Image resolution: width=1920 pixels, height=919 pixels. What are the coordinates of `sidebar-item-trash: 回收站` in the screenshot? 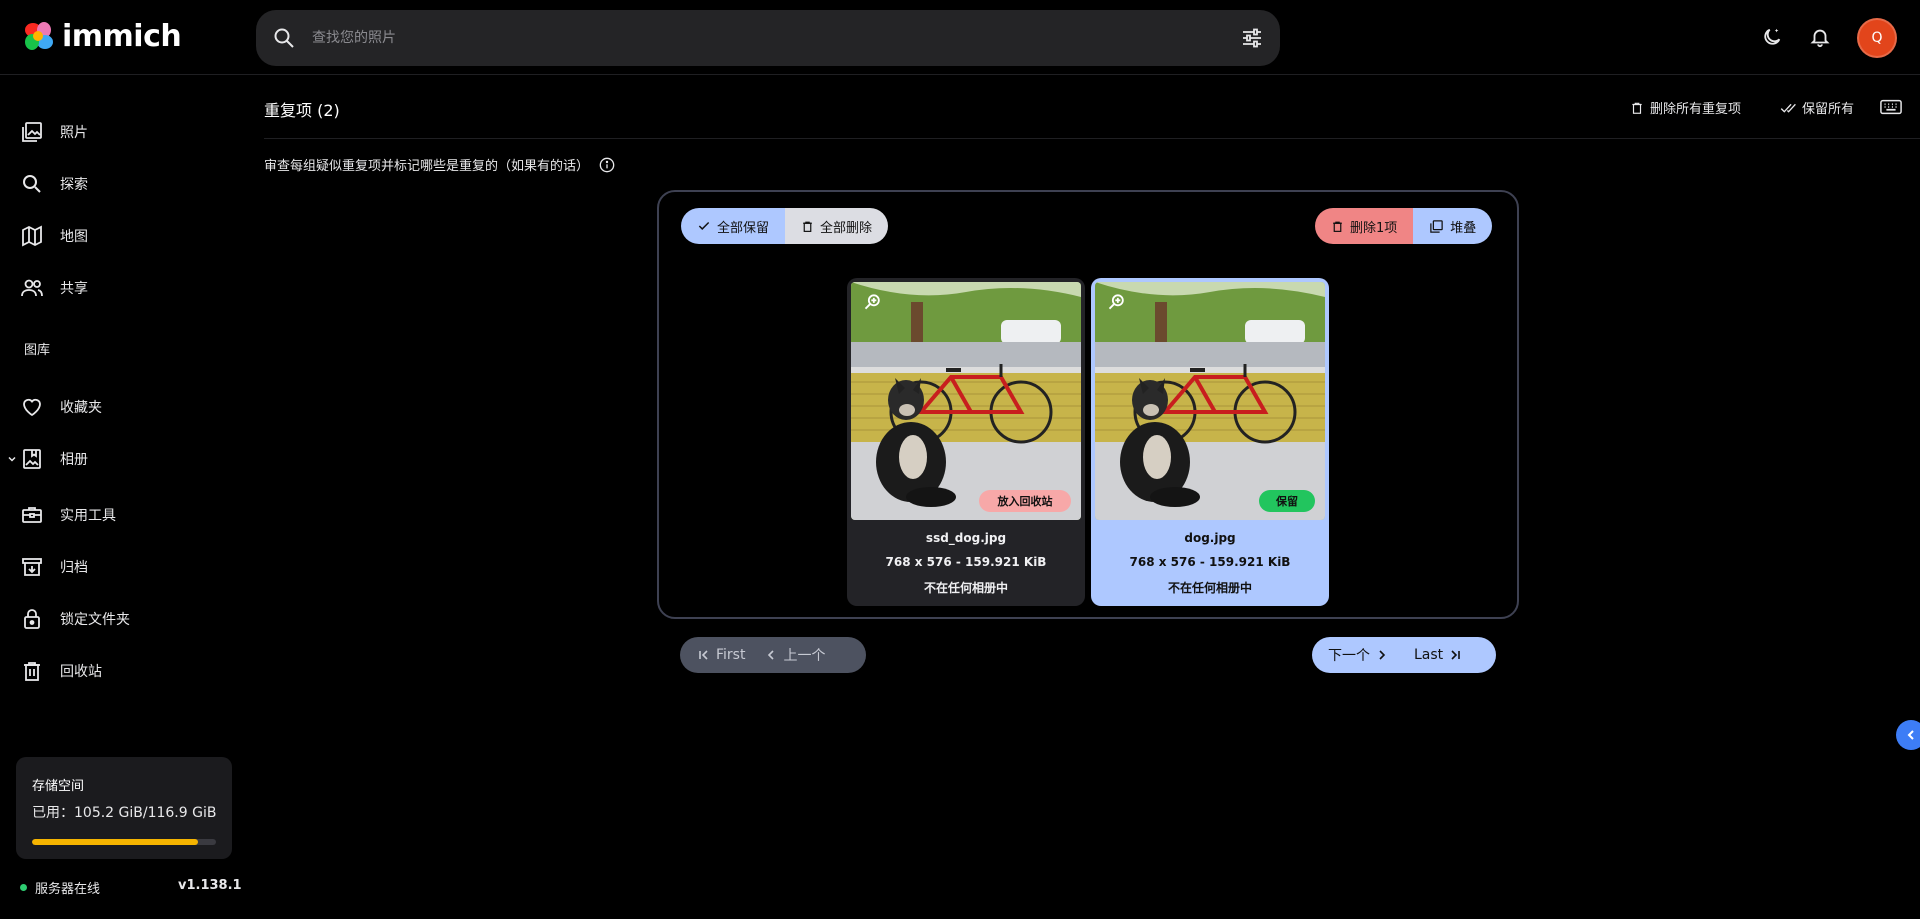 It's located at (125, 671).